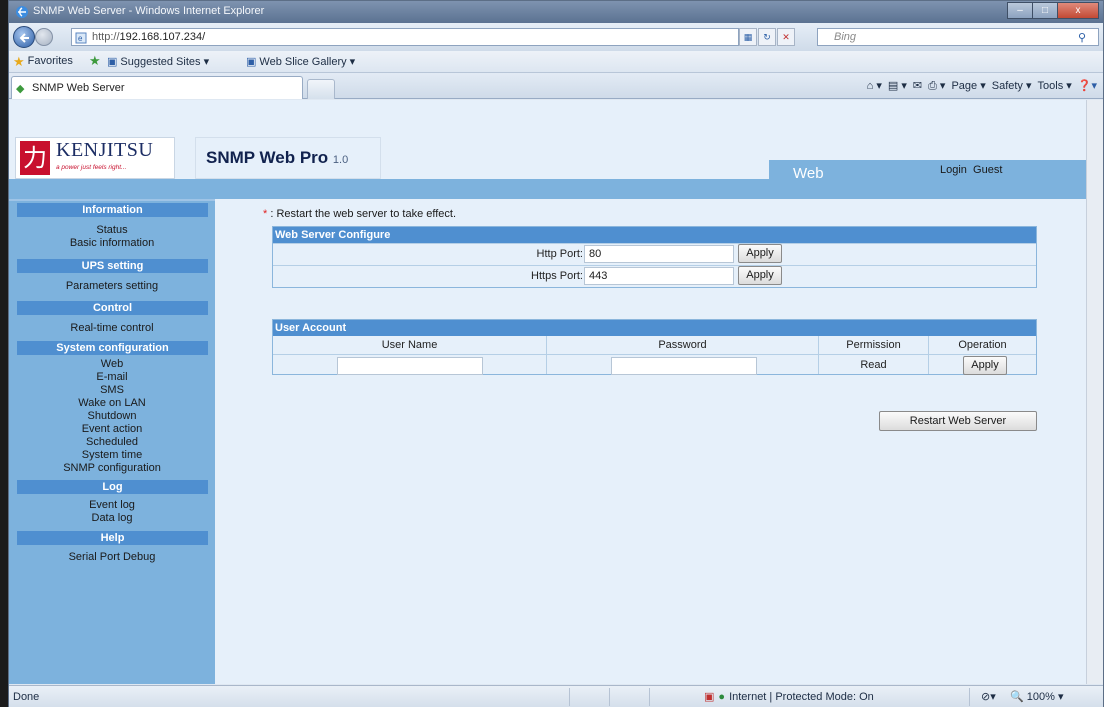 The width and height of the screenshot is (1104, 707). I want to click on compat-view-icon: ▦, so click(748, 37).